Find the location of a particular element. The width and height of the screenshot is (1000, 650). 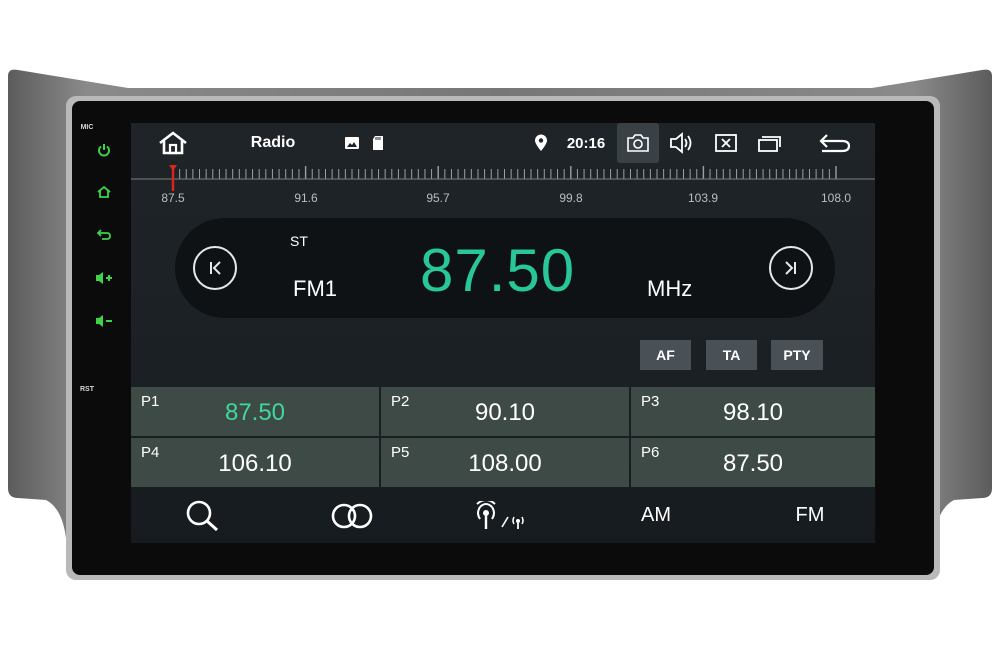

status-bar: Radio 20:16 is located at coordinates (503, 143).